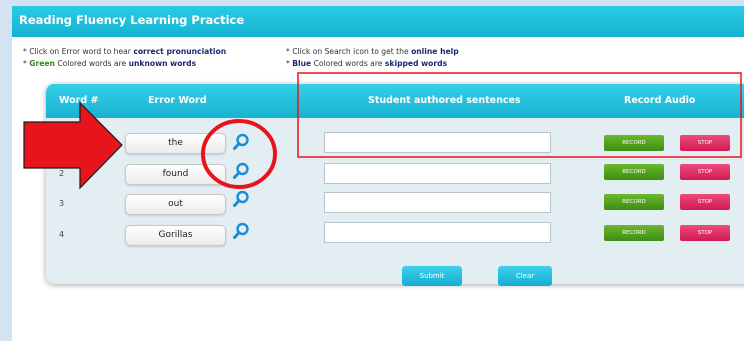 This screenshot has height=341, width=744. What do you see at coordinates (660, 100) in the screenshot?
I see `header-record-audio: Record Audio` at bounding box center [660, 100].